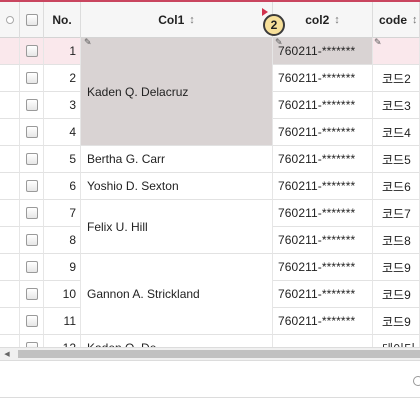  I want to click on header-col2-label: col2, so click(317, 20).